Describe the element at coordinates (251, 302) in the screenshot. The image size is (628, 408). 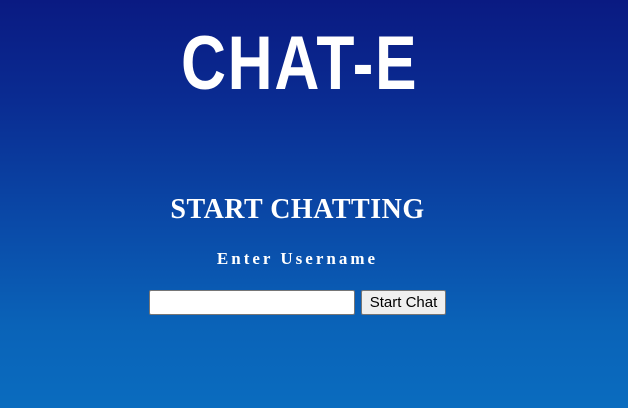
I see `username-input` at that location.